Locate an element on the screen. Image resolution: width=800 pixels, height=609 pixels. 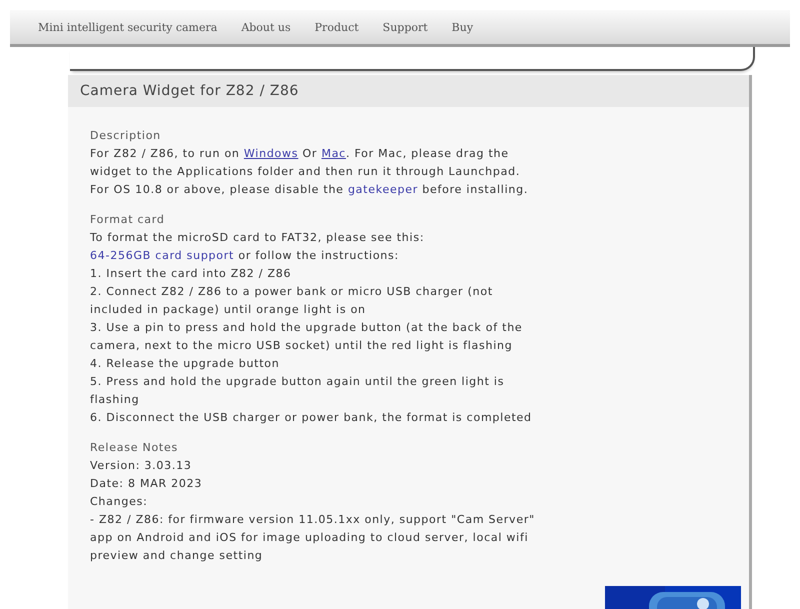
panel-title: Camera Widget for Z82 / Z86 is located at coordinates (408, 91).